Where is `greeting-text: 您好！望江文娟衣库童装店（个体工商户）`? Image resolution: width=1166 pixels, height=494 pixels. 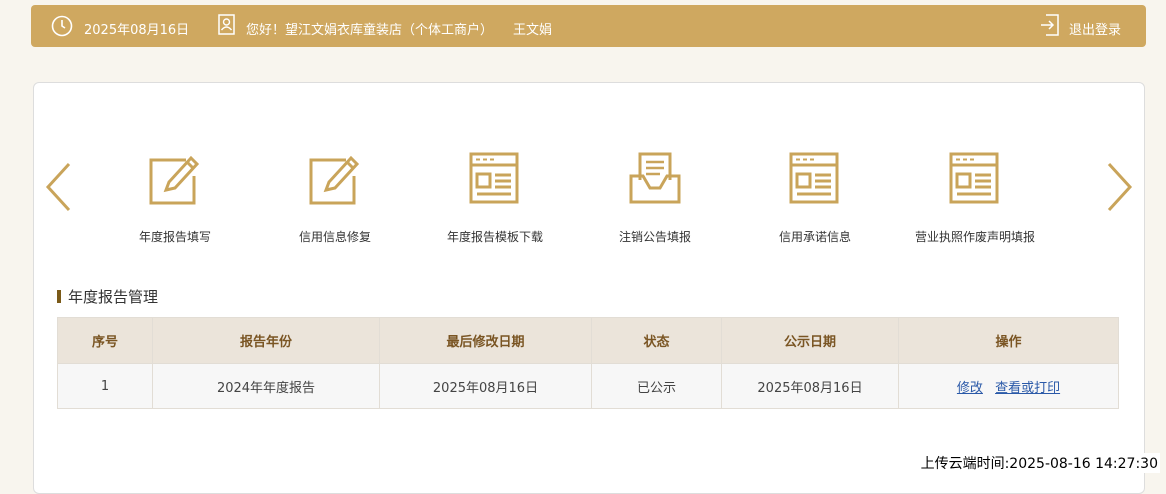
greeting-text: 您好！望江文娟衣库童装店（个体工商户） is located at coordinates (370, 30).